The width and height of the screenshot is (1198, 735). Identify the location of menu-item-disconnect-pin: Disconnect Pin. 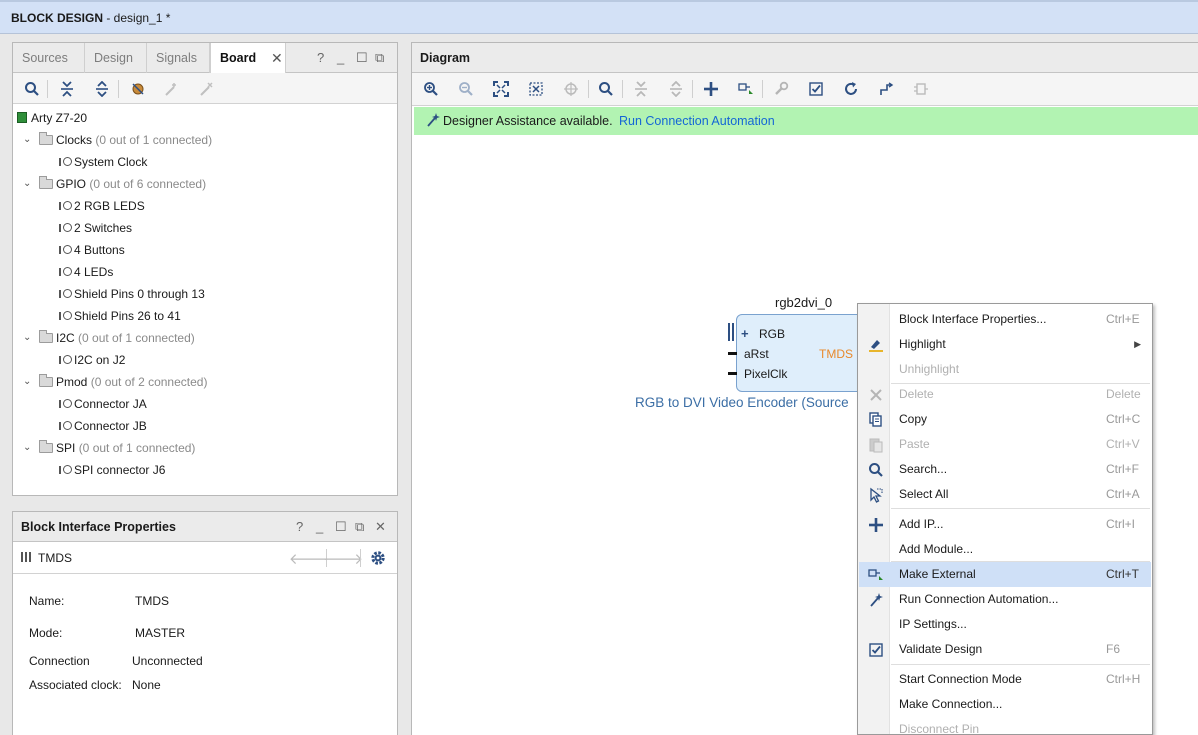
(939, 728).